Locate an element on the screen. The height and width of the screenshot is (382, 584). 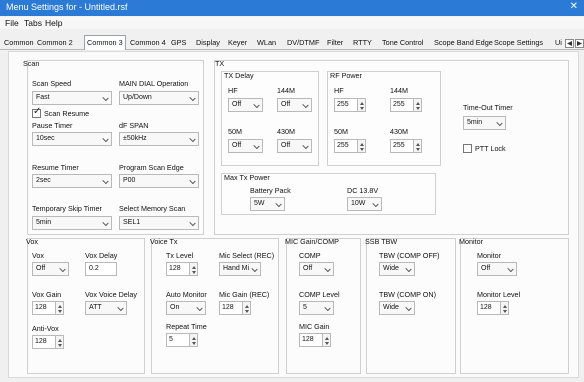
mic-gain-rec-value: 128 is located at coordinates (231, 308).